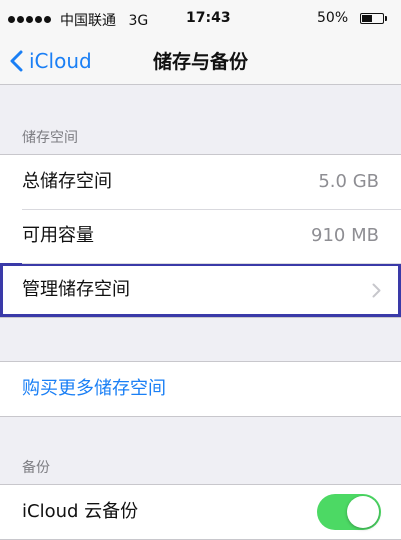 This screenshot has height=540, width=401. I want to click on purchase-storage-link: 购买更多储存空间, so click(94, 389).